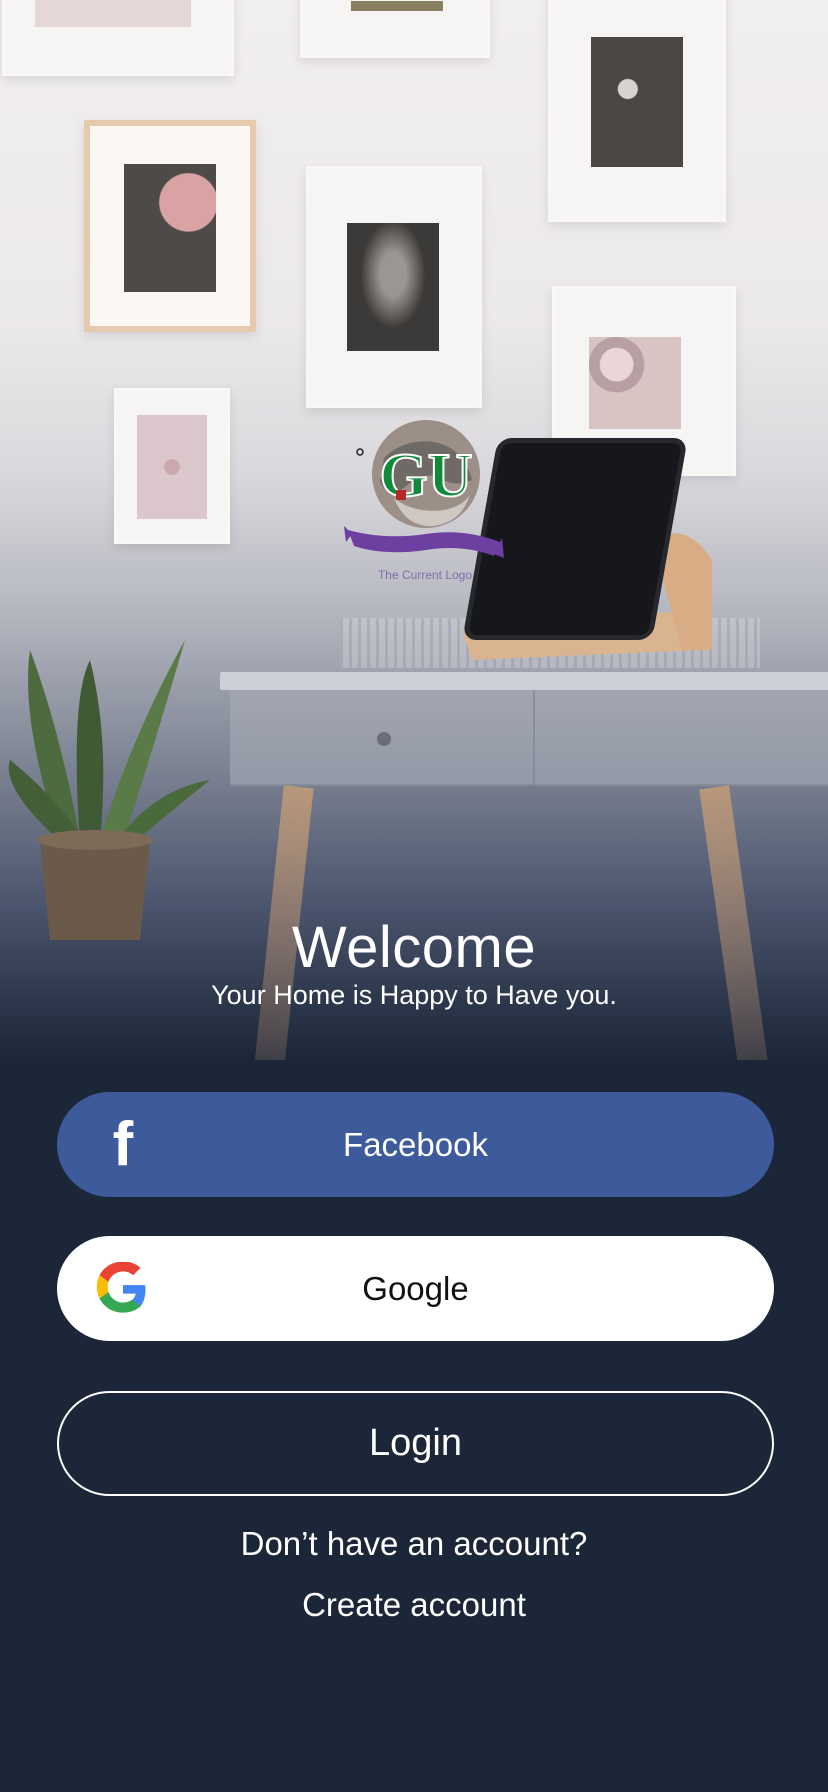  I want to click on create-account-link: Create account, so click(414, 1605).